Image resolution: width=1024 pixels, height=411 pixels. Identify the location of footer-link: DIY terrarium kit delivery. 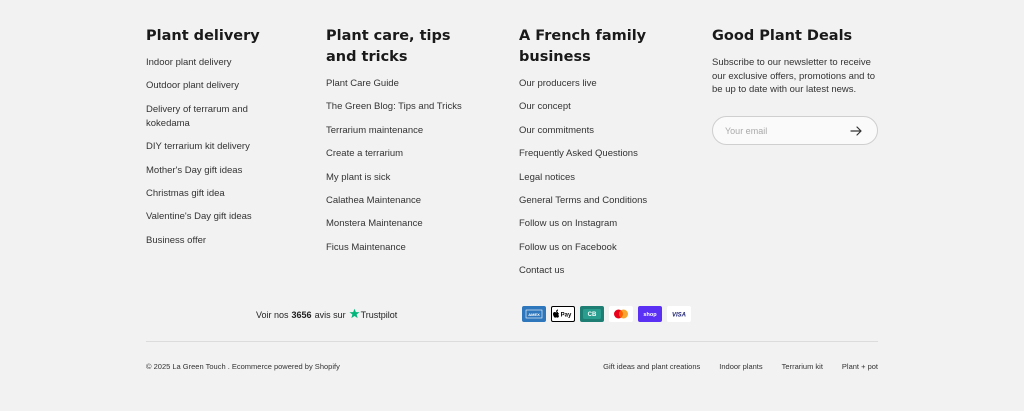
(211, 147).